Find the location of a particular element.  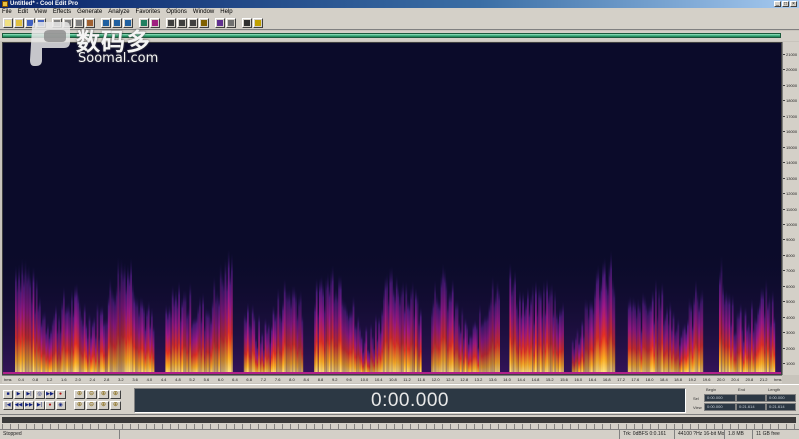

zoom-button is located at coordinates (193, 23).